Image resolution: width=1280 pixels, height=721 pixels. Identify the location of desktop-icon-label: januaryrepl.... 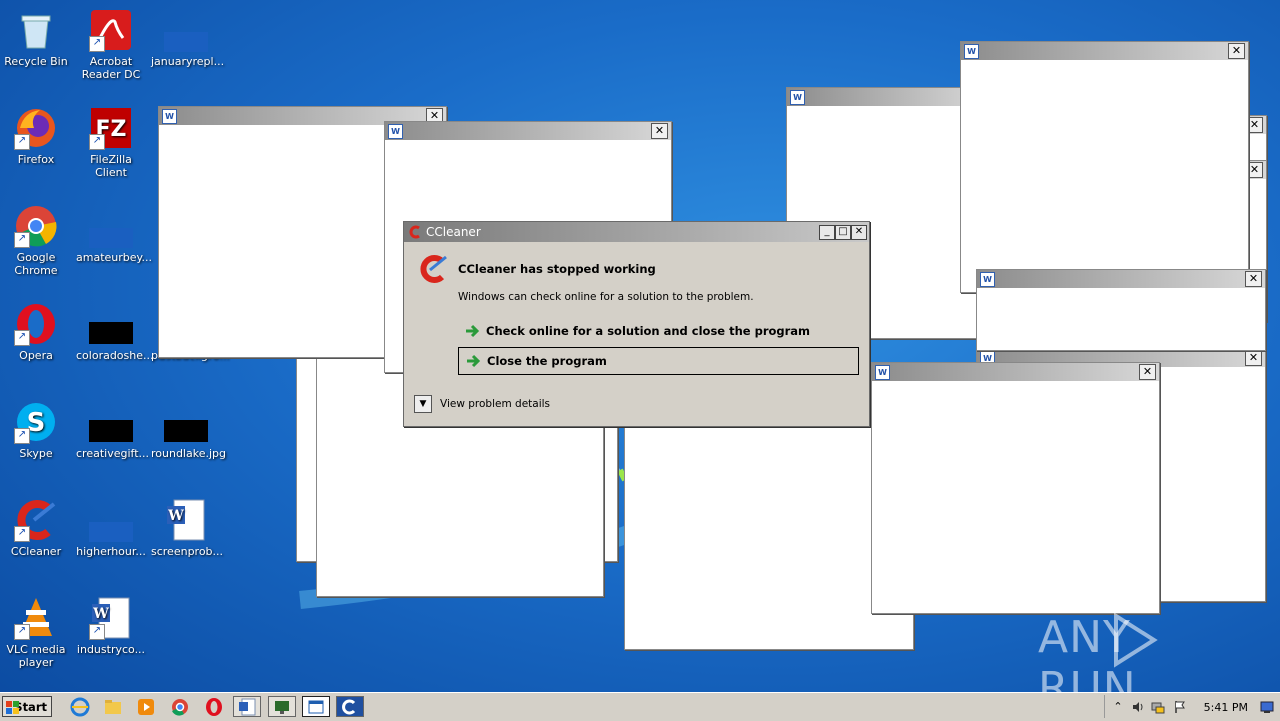
(188, 61).